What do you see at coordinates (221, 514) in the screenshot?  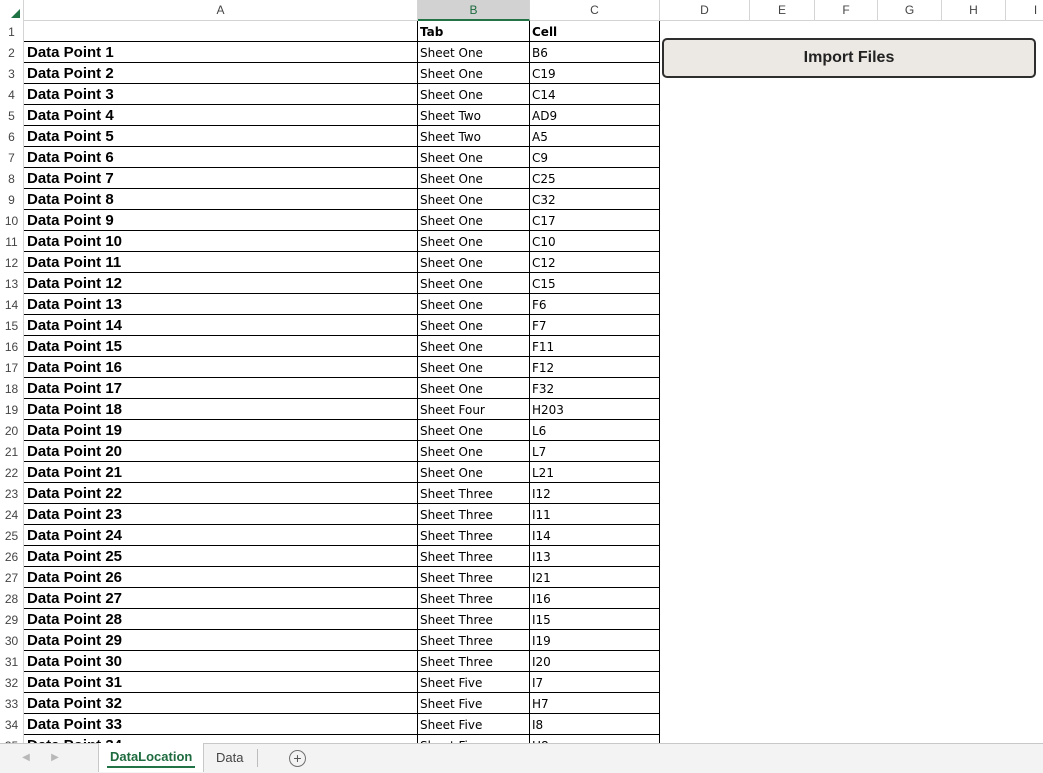 I see `data-point-name-cell: Data Point 23` at bounding box center [221, 514].